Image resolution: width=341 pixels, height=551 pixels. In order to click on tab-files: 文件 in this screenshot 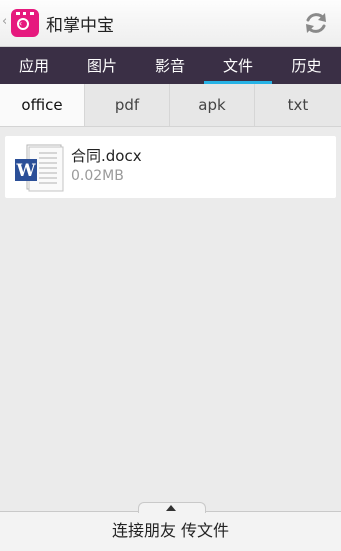, I will do `click(238, 65)`.